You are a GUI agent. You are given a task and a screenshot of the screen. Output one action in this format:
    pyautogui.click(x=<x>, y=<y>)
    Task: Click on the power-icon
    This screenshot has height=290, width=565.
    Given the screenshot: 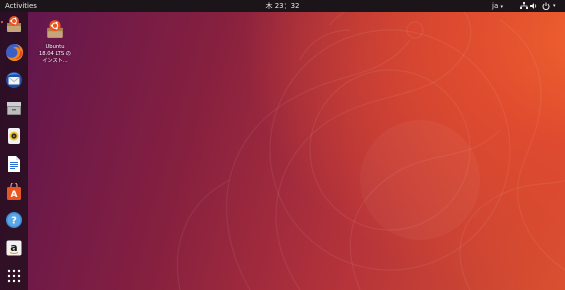 What is the action you would take?
    pyautogui.click(x=546, y=7)
    